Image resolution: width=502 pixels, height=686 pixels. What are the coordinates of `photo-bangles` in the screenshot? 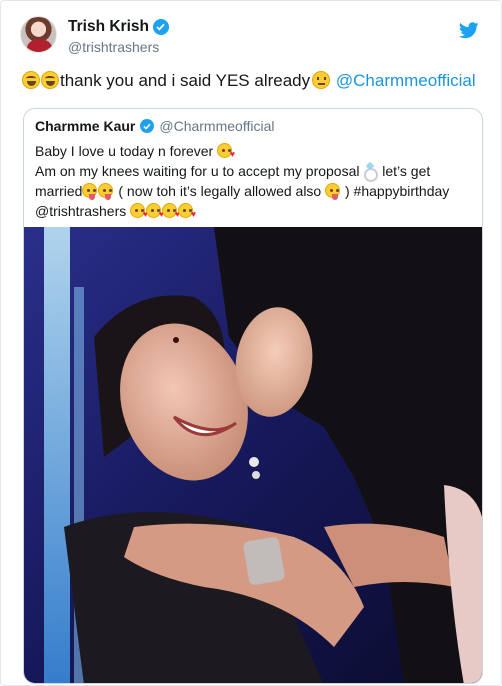 It's located at (264, 561).